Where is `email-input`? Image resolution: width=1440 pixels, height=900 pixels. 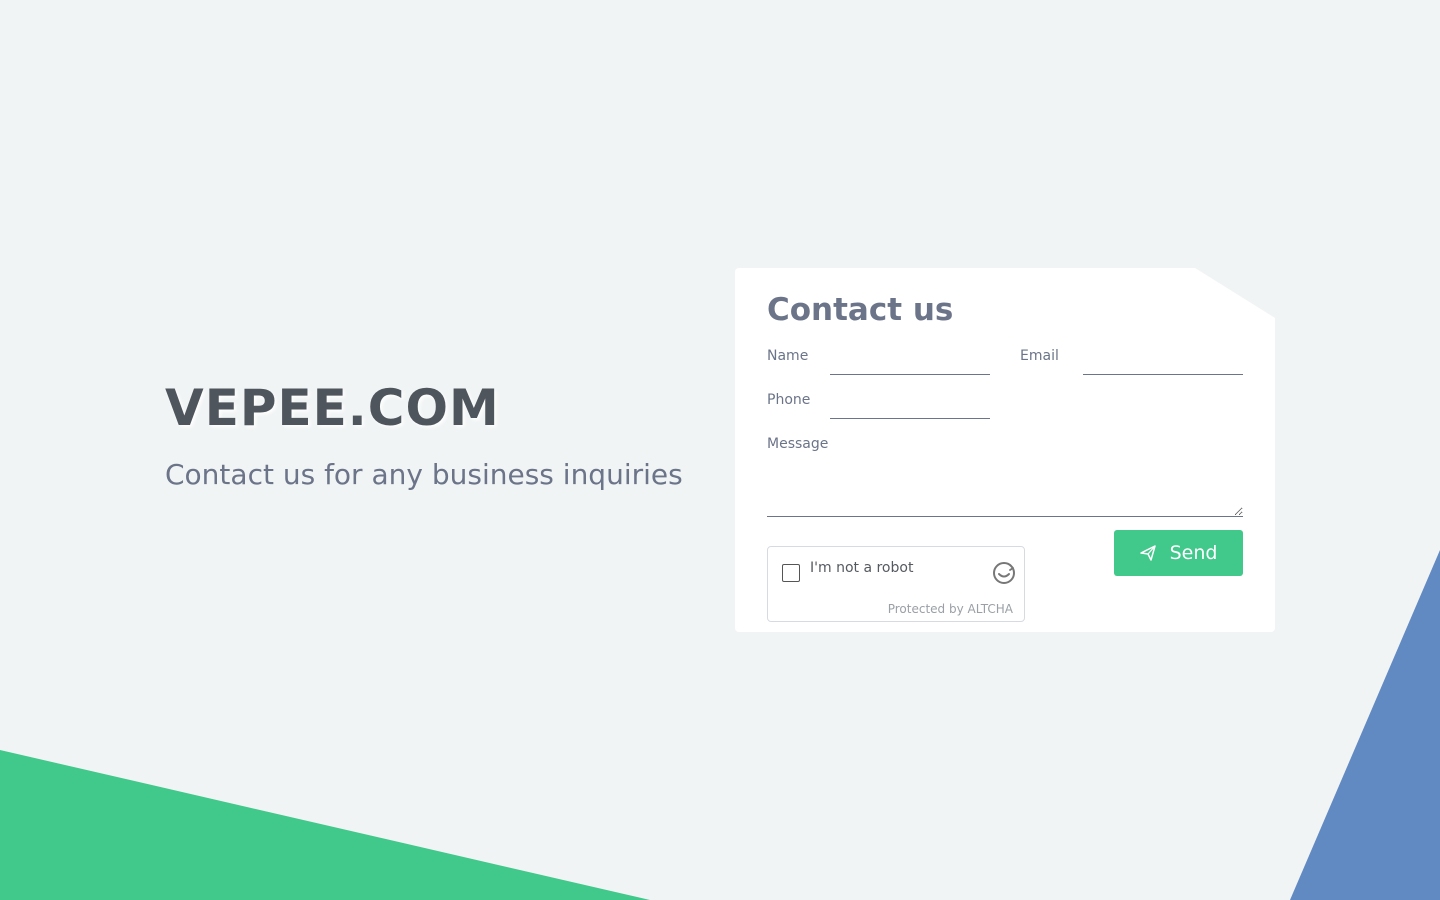
email-input is located at coordinates (1163, 361).